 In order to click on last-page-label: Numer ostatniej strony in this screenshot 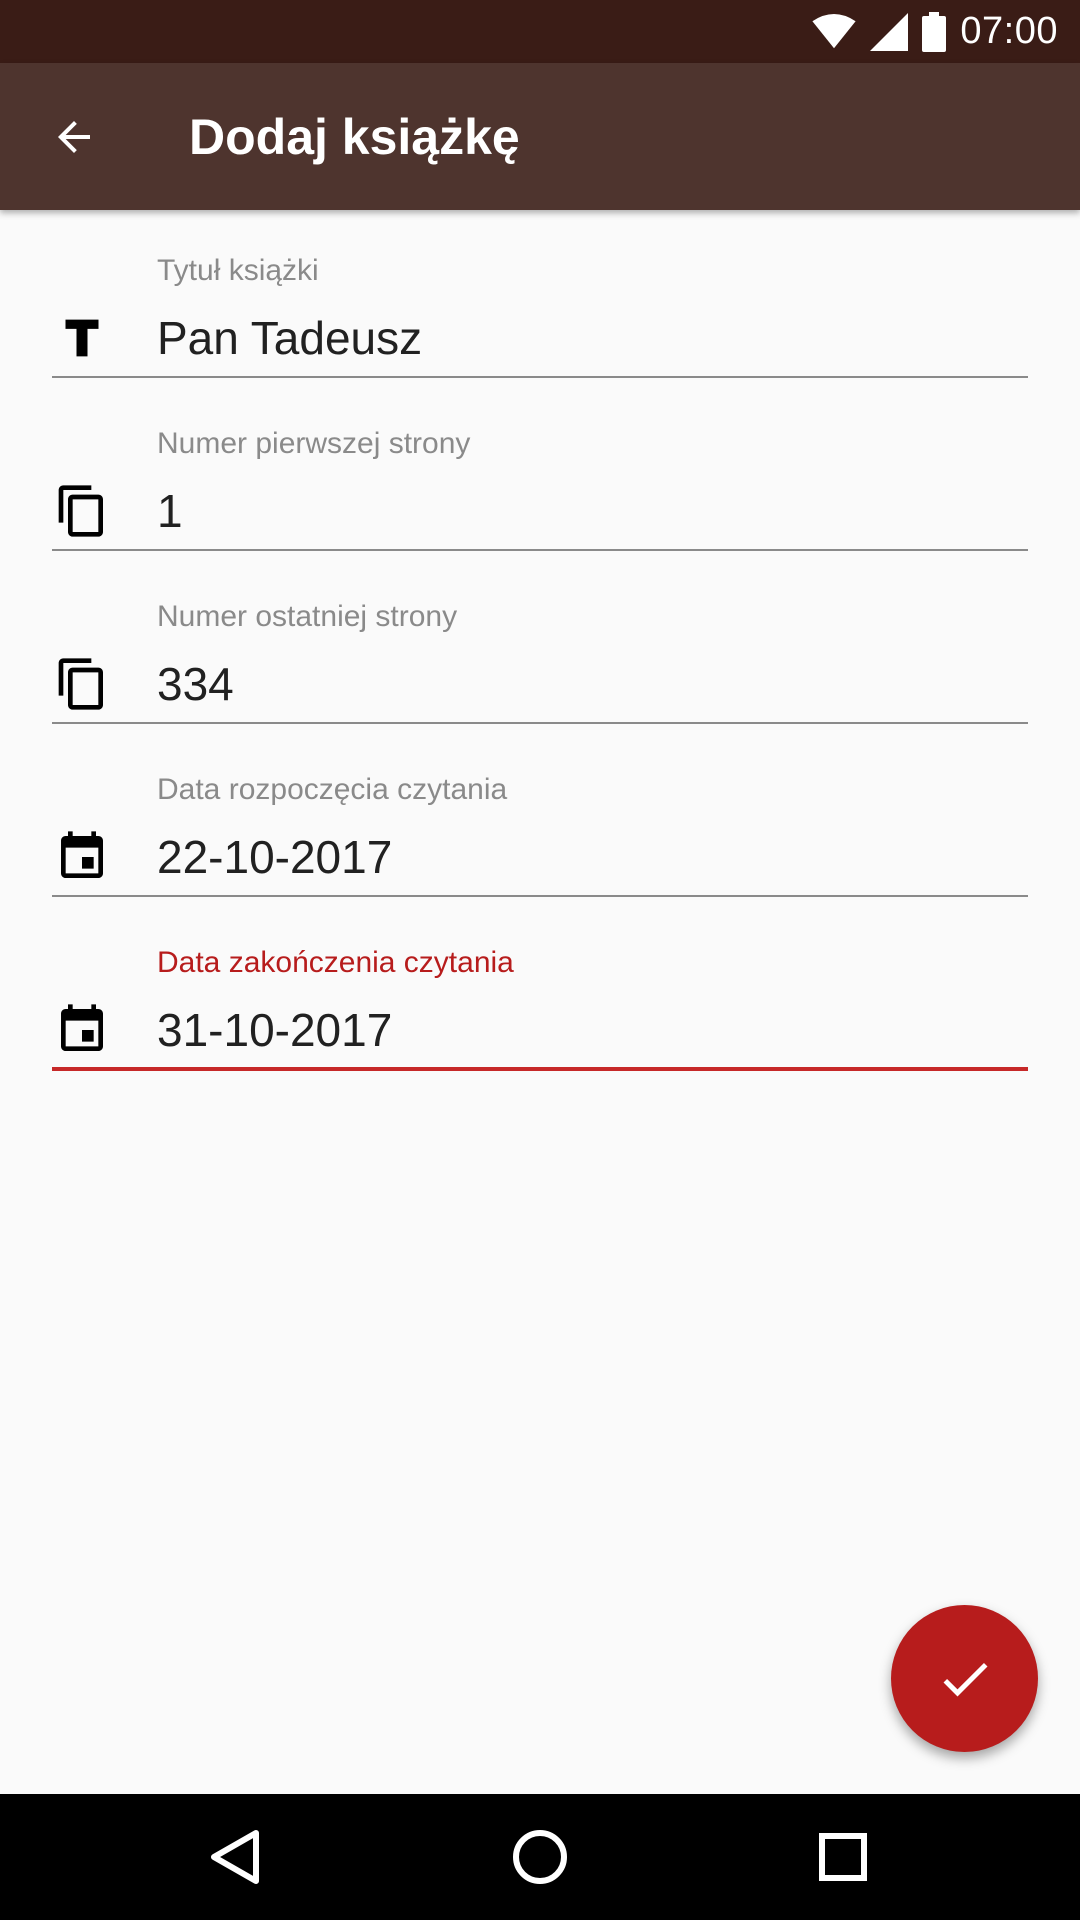, I will do `click(307, 616)`.